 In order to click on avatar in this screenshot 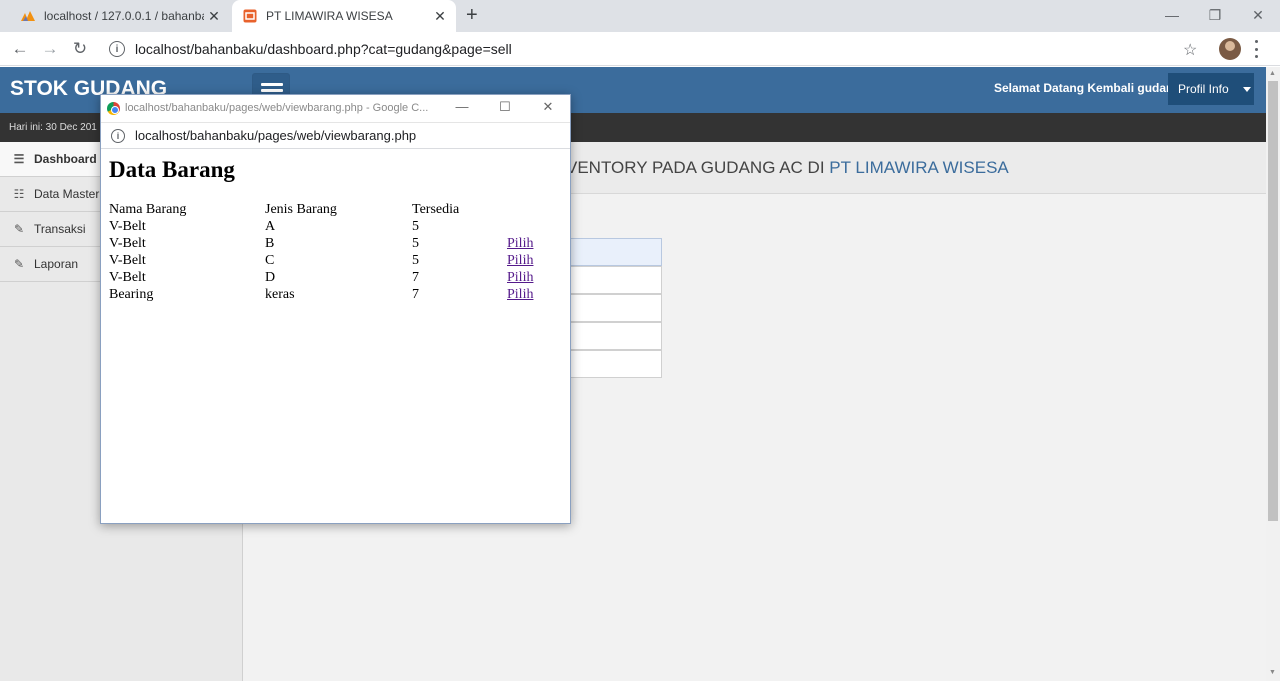, I will do `click(1230, 49)`.